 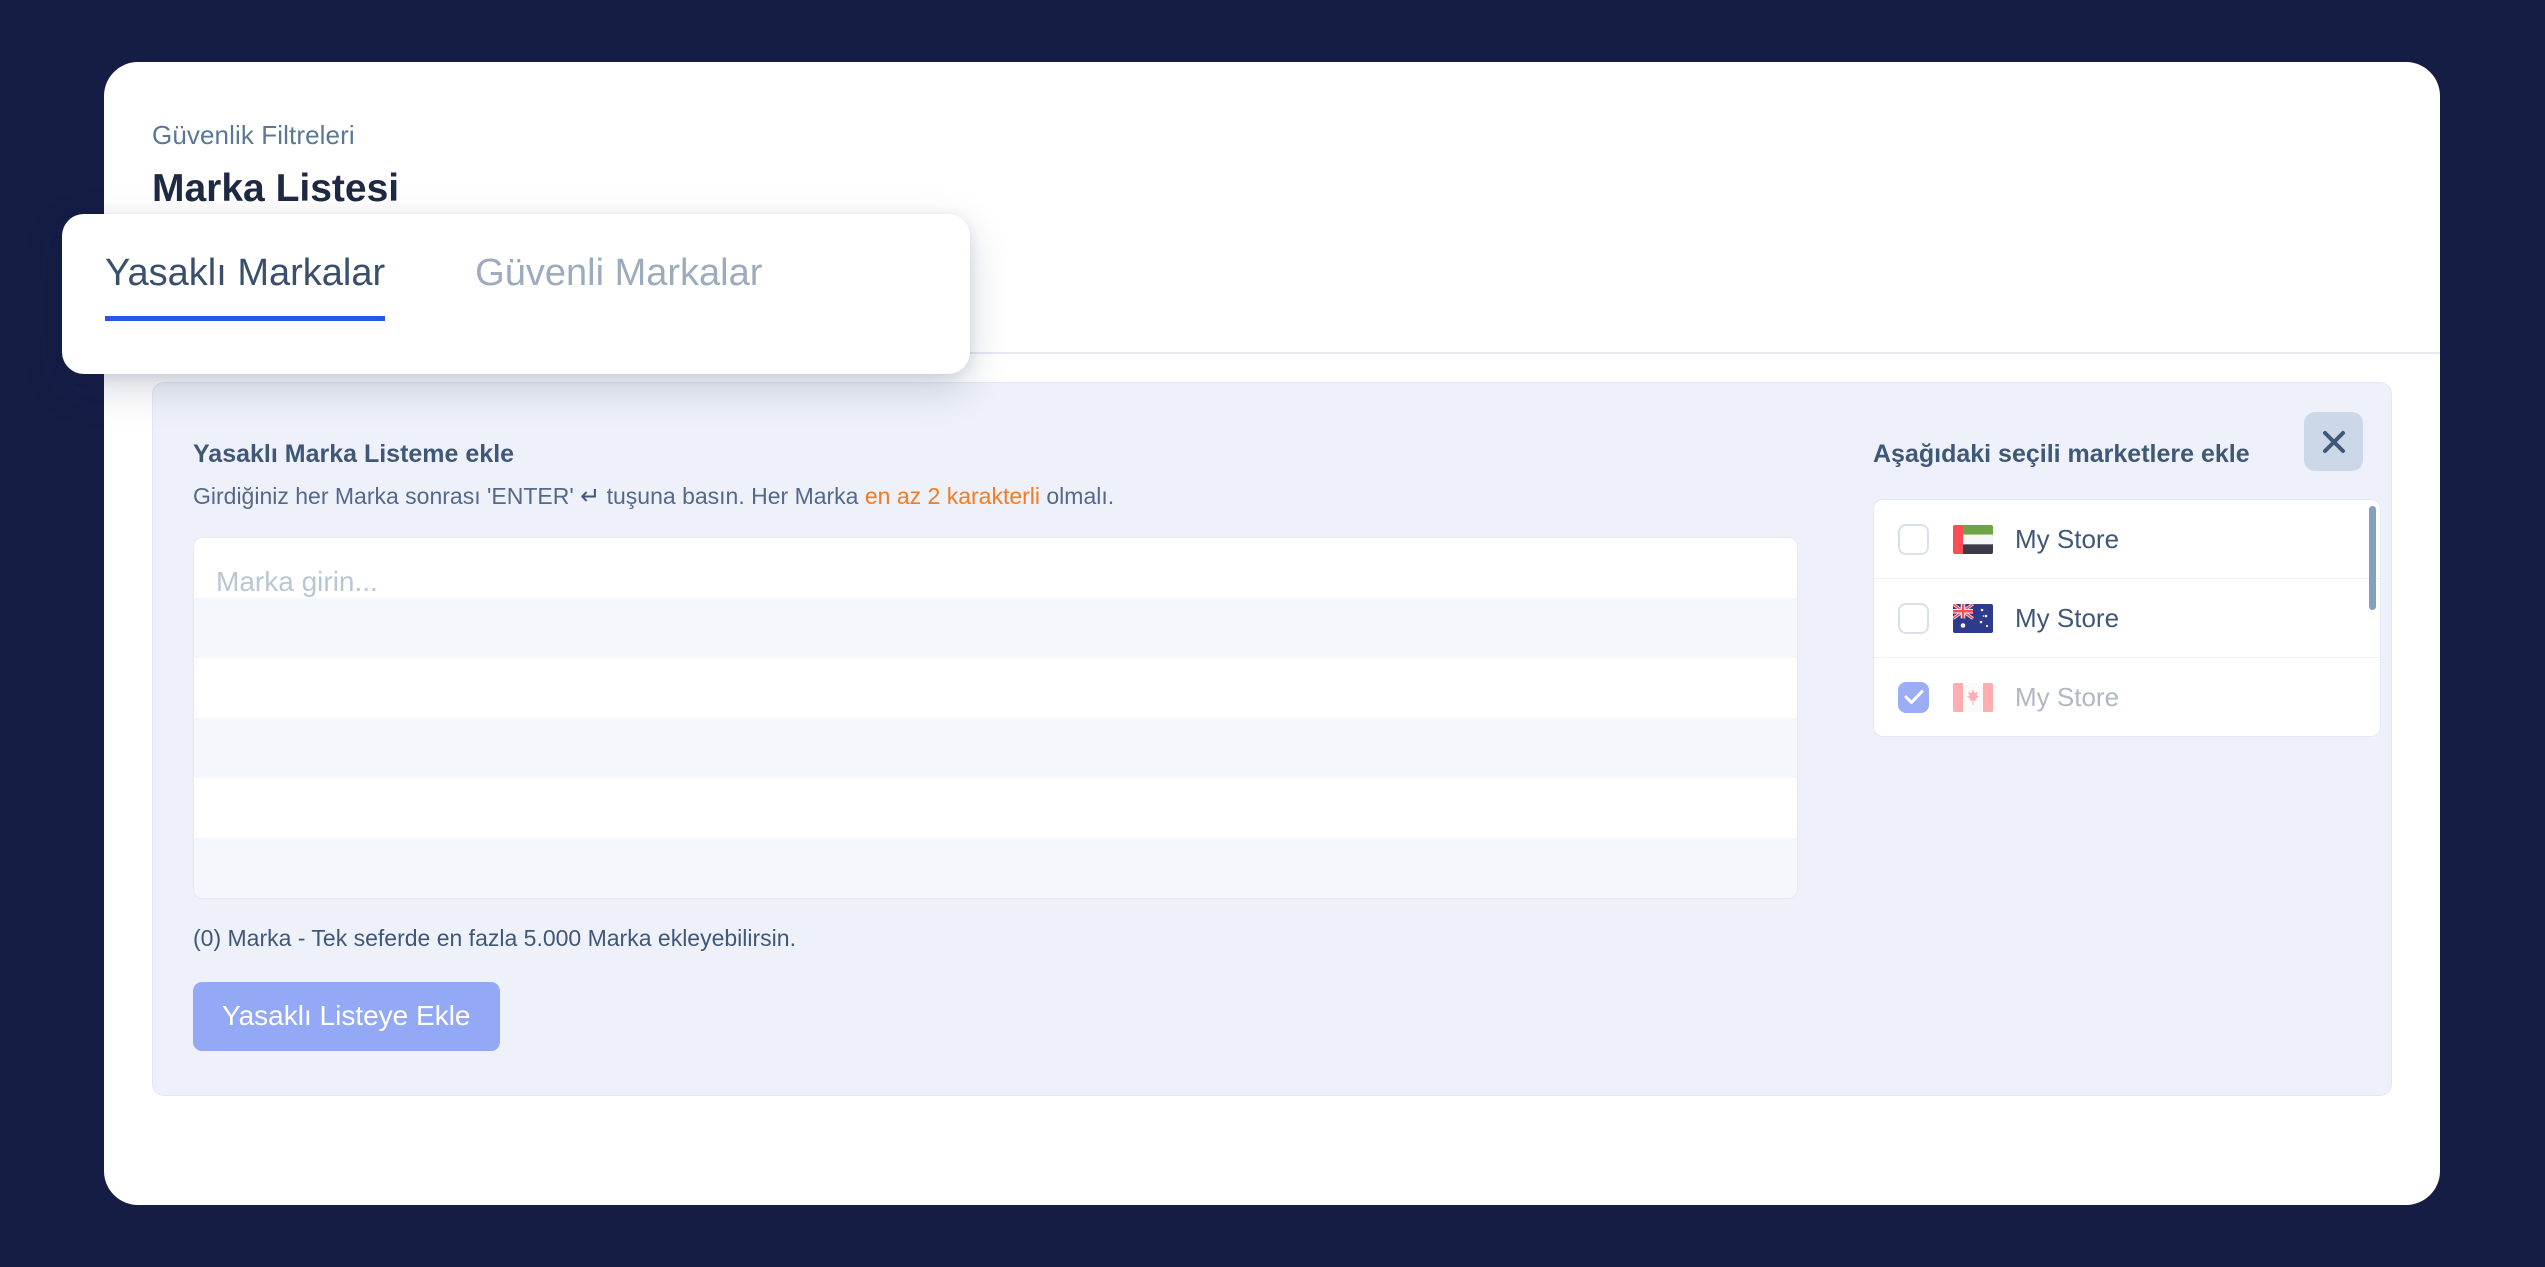 I want to click on breadcrumb: Güvenlik Filtreleri, so click(x=253, y=135).